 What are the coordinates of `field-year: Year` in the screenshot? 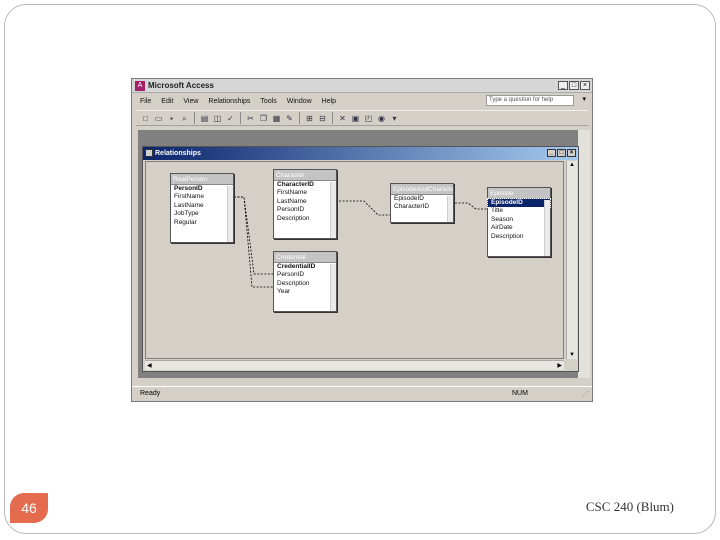 It's located at (305, 292).